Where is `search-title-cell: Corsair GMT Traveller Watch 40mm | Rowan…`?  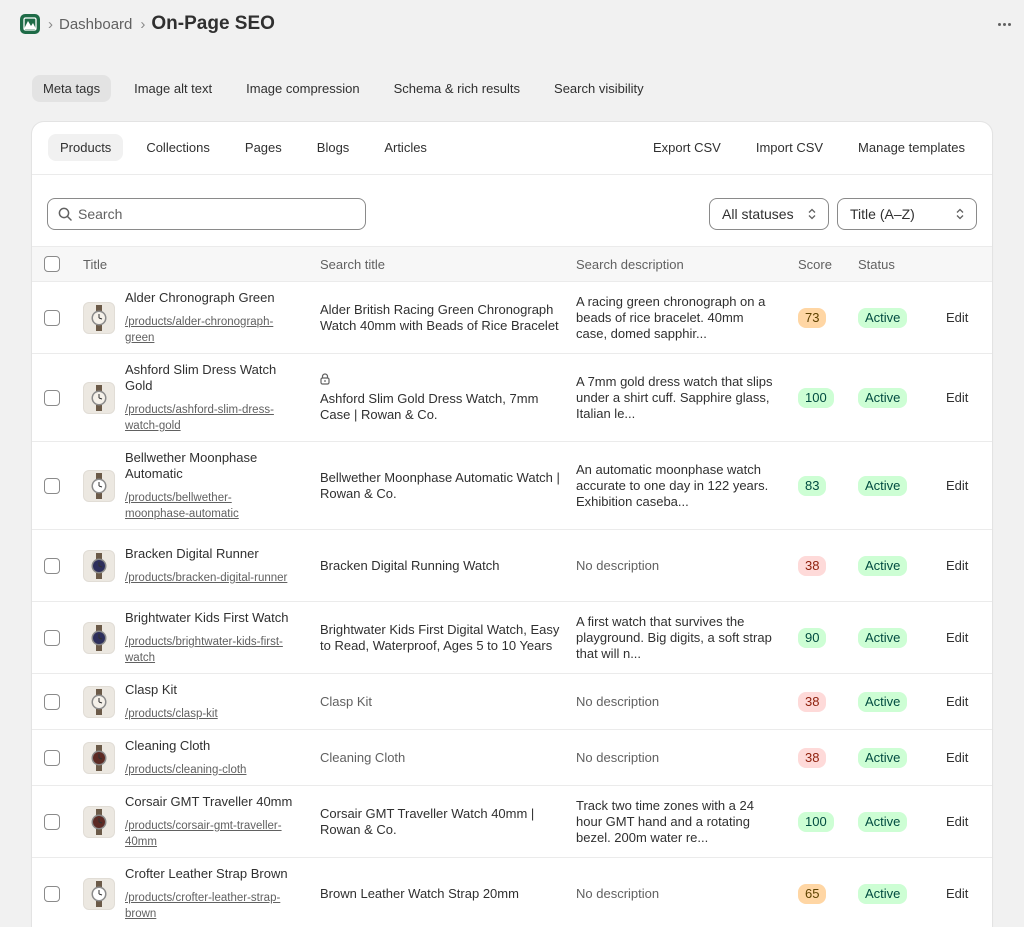 search-title-cell: Corsair GMT Traveller Watch 40mm | Rowan… is located at coordinates (440, 822).